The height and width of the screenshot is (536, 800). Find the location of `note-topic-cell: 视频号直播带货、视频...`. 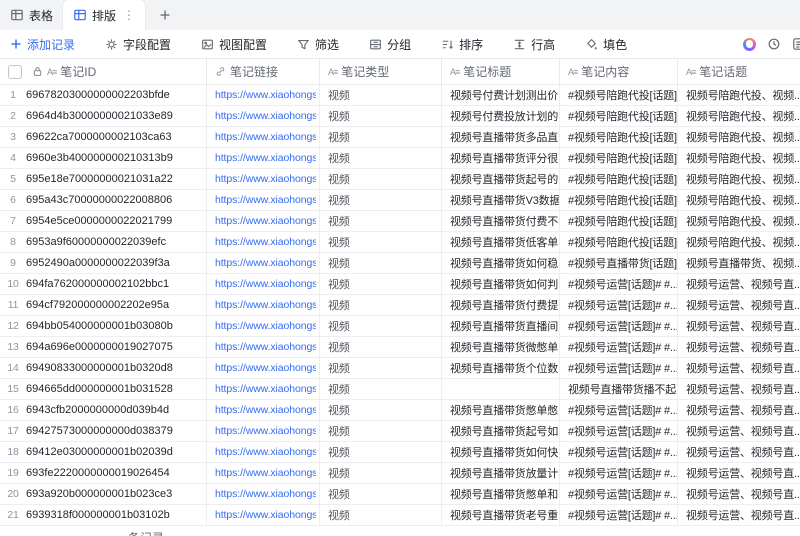

note-topic-cell: 视频号直播带货、视频... is located at coordinates (739, 263).